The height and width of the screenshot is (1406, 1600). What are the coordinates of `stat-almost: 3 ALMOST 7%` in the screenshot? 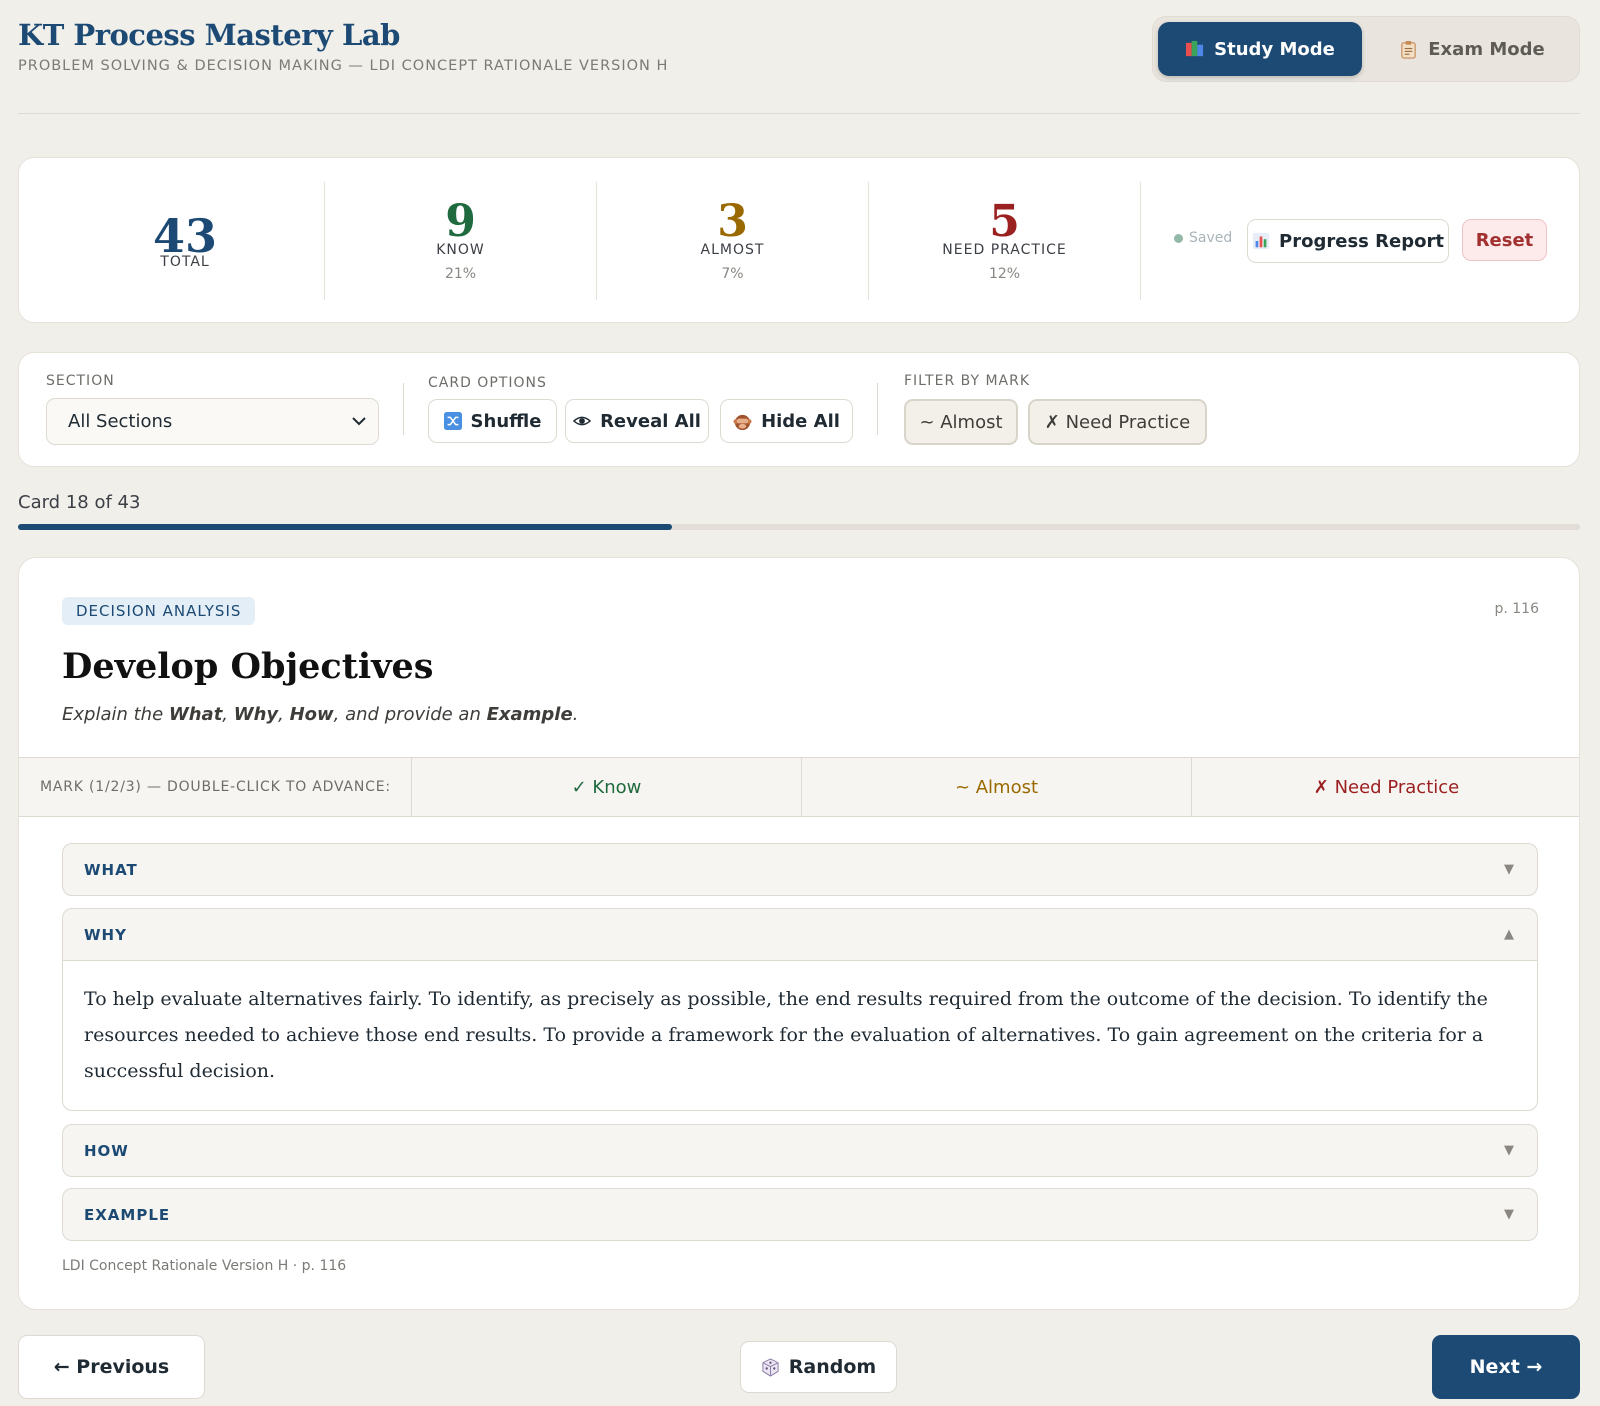 It's located at (732, 241).